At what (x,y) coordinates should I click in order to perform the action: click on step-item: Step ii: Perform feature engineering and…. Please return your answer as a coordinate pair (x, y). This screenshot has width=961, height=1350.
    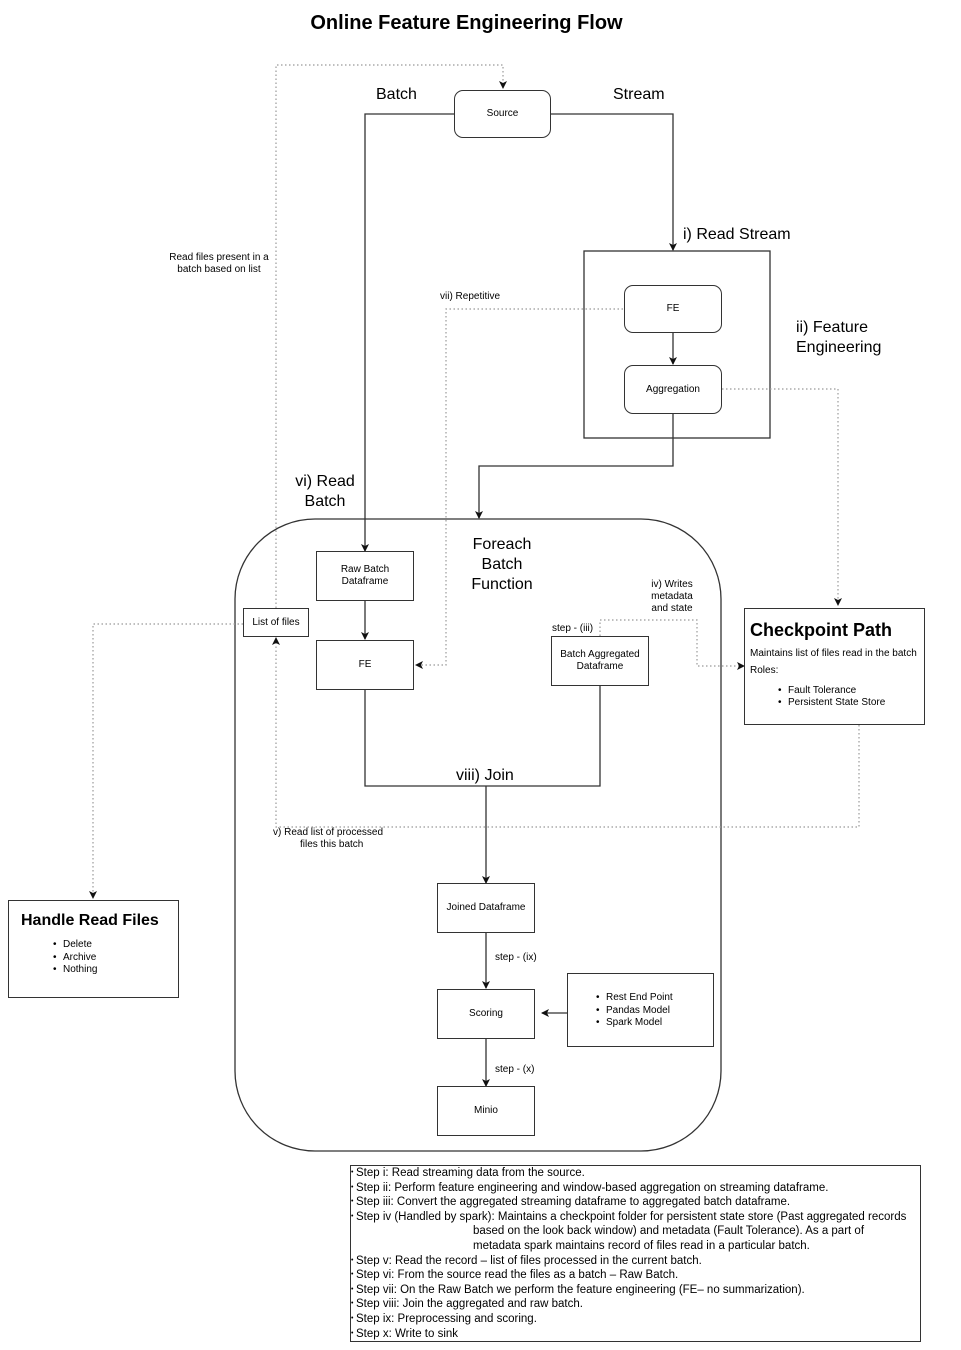
    Looking at the image, I should click on (635, 1188).